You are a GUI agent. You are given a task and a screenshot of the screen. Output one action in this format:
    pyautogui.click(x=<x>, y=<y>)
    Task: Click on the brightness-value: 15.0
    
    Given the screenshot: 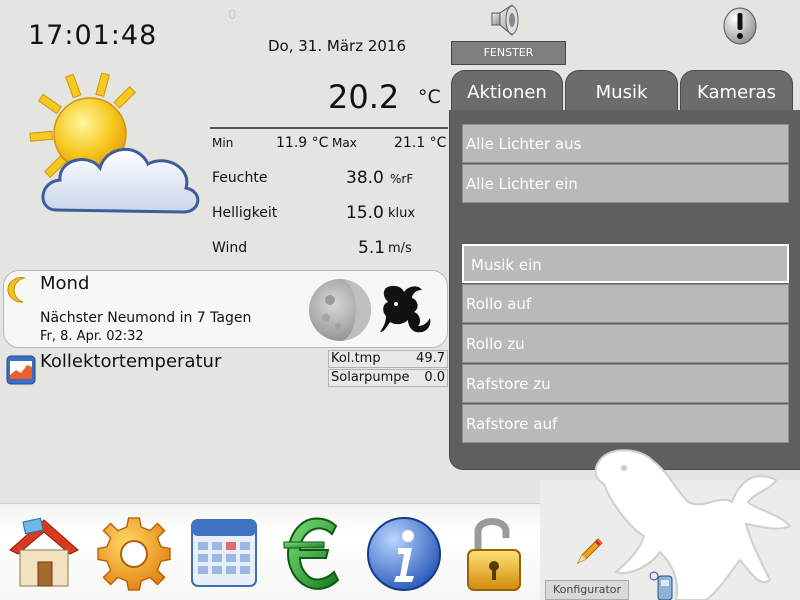 What is the action you would take?
    pyautogui.click(x=365, y=213)
    